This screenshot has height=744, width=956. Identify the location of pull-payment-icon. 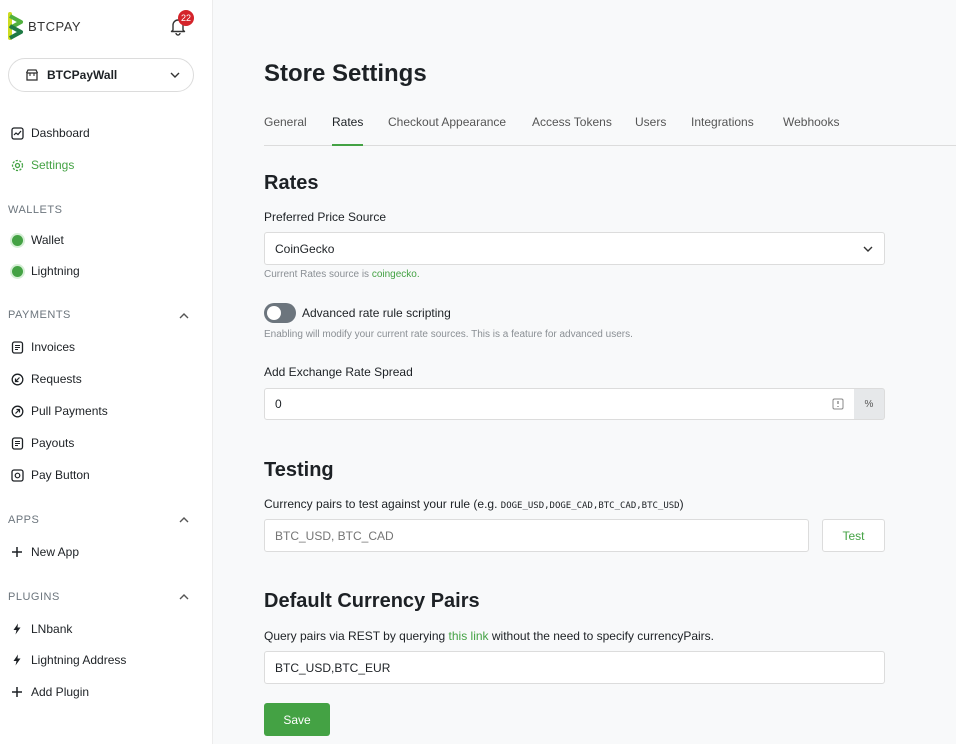
(17, 411).